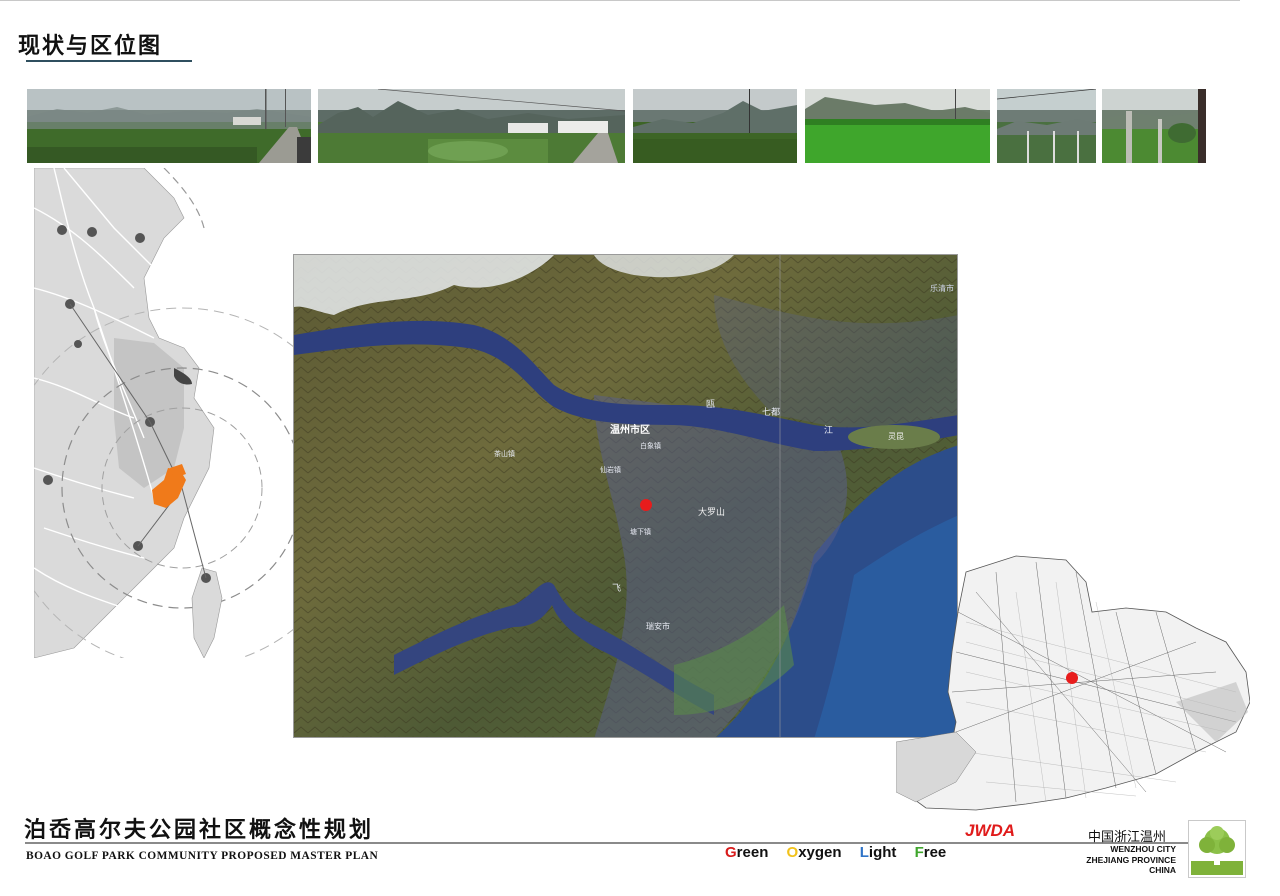 Image resolution: width=1280 pixels, height=896 pixels. I want to click on slogan-rest-3: ree, so click(935, 852).